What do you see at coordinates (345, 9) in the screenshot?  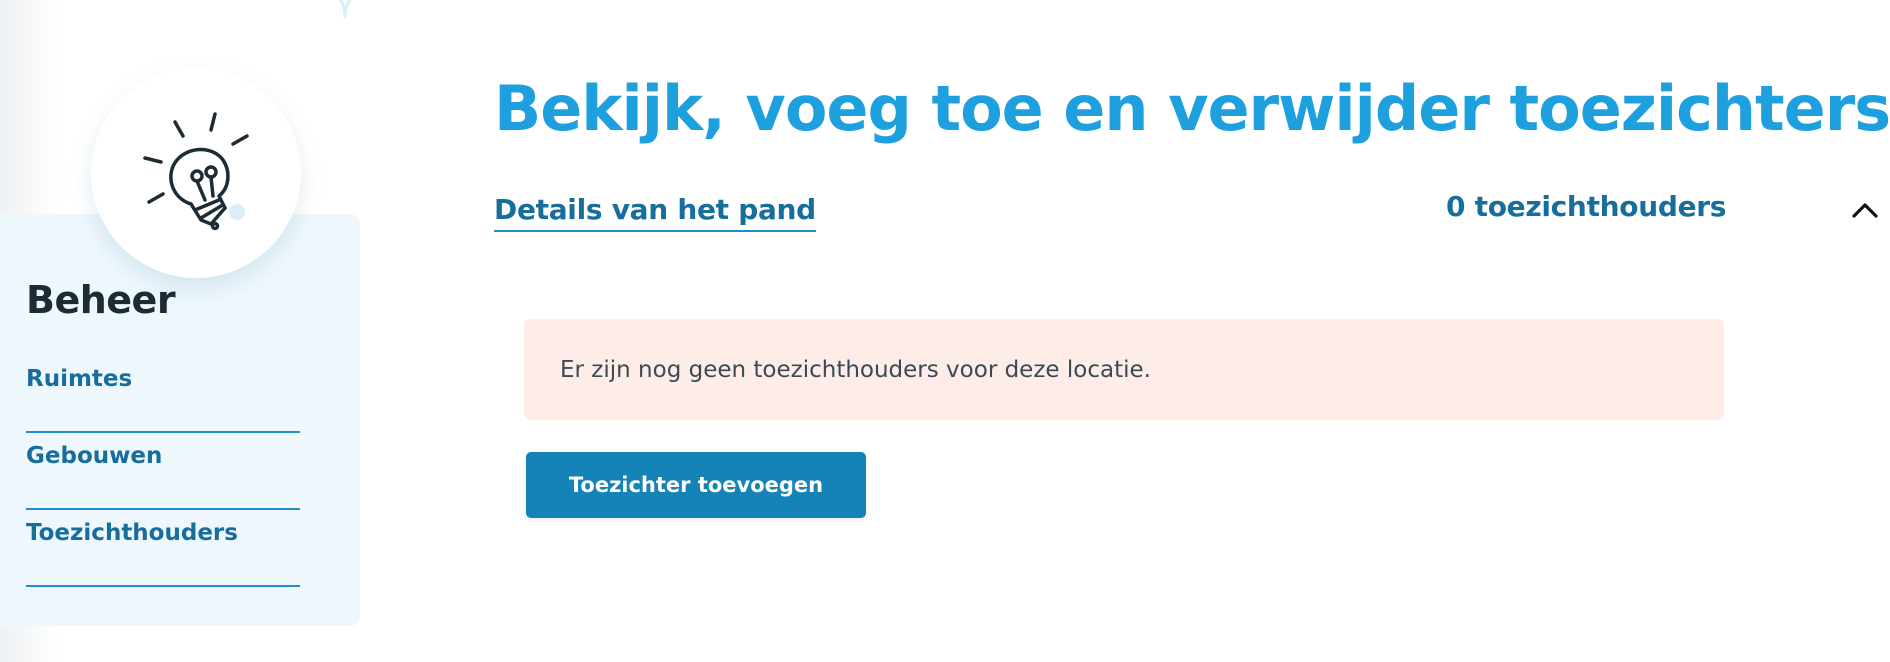 I see `top-notch-decoration` at bounding box center [345, 9].